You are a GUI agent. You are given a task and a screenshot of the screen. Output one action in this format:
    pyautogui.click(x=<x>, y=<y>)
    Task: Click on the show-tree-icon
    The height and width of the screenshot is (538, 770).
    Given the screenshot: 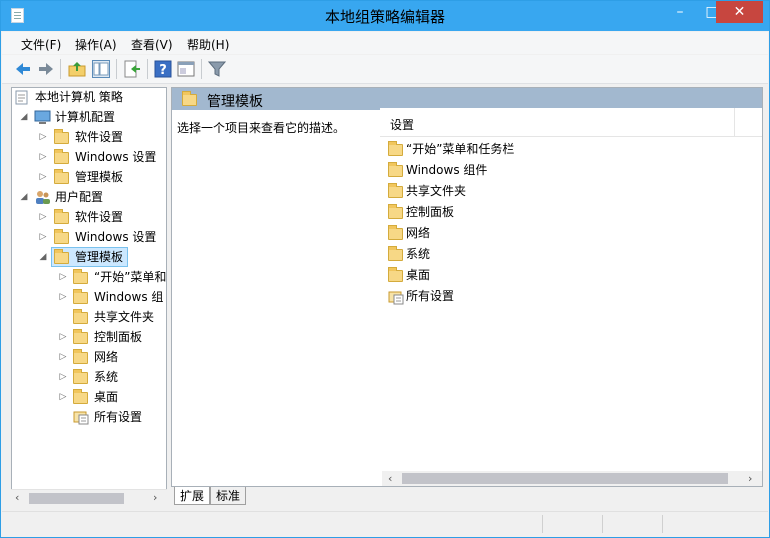 What is the action you would take?
    pyautogui.click(x=101, y=69)
    